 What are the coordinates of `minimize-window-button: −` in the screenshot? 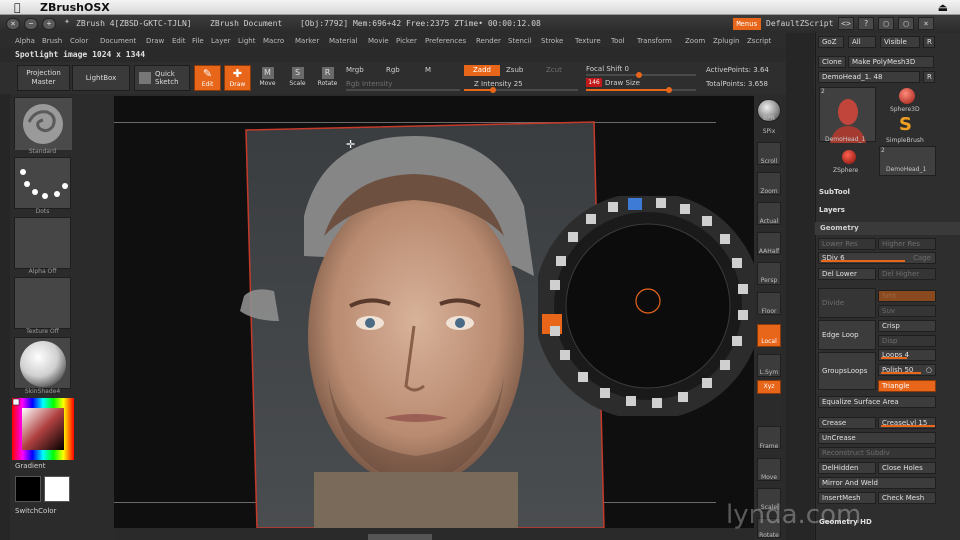 It's located at (31, 24).